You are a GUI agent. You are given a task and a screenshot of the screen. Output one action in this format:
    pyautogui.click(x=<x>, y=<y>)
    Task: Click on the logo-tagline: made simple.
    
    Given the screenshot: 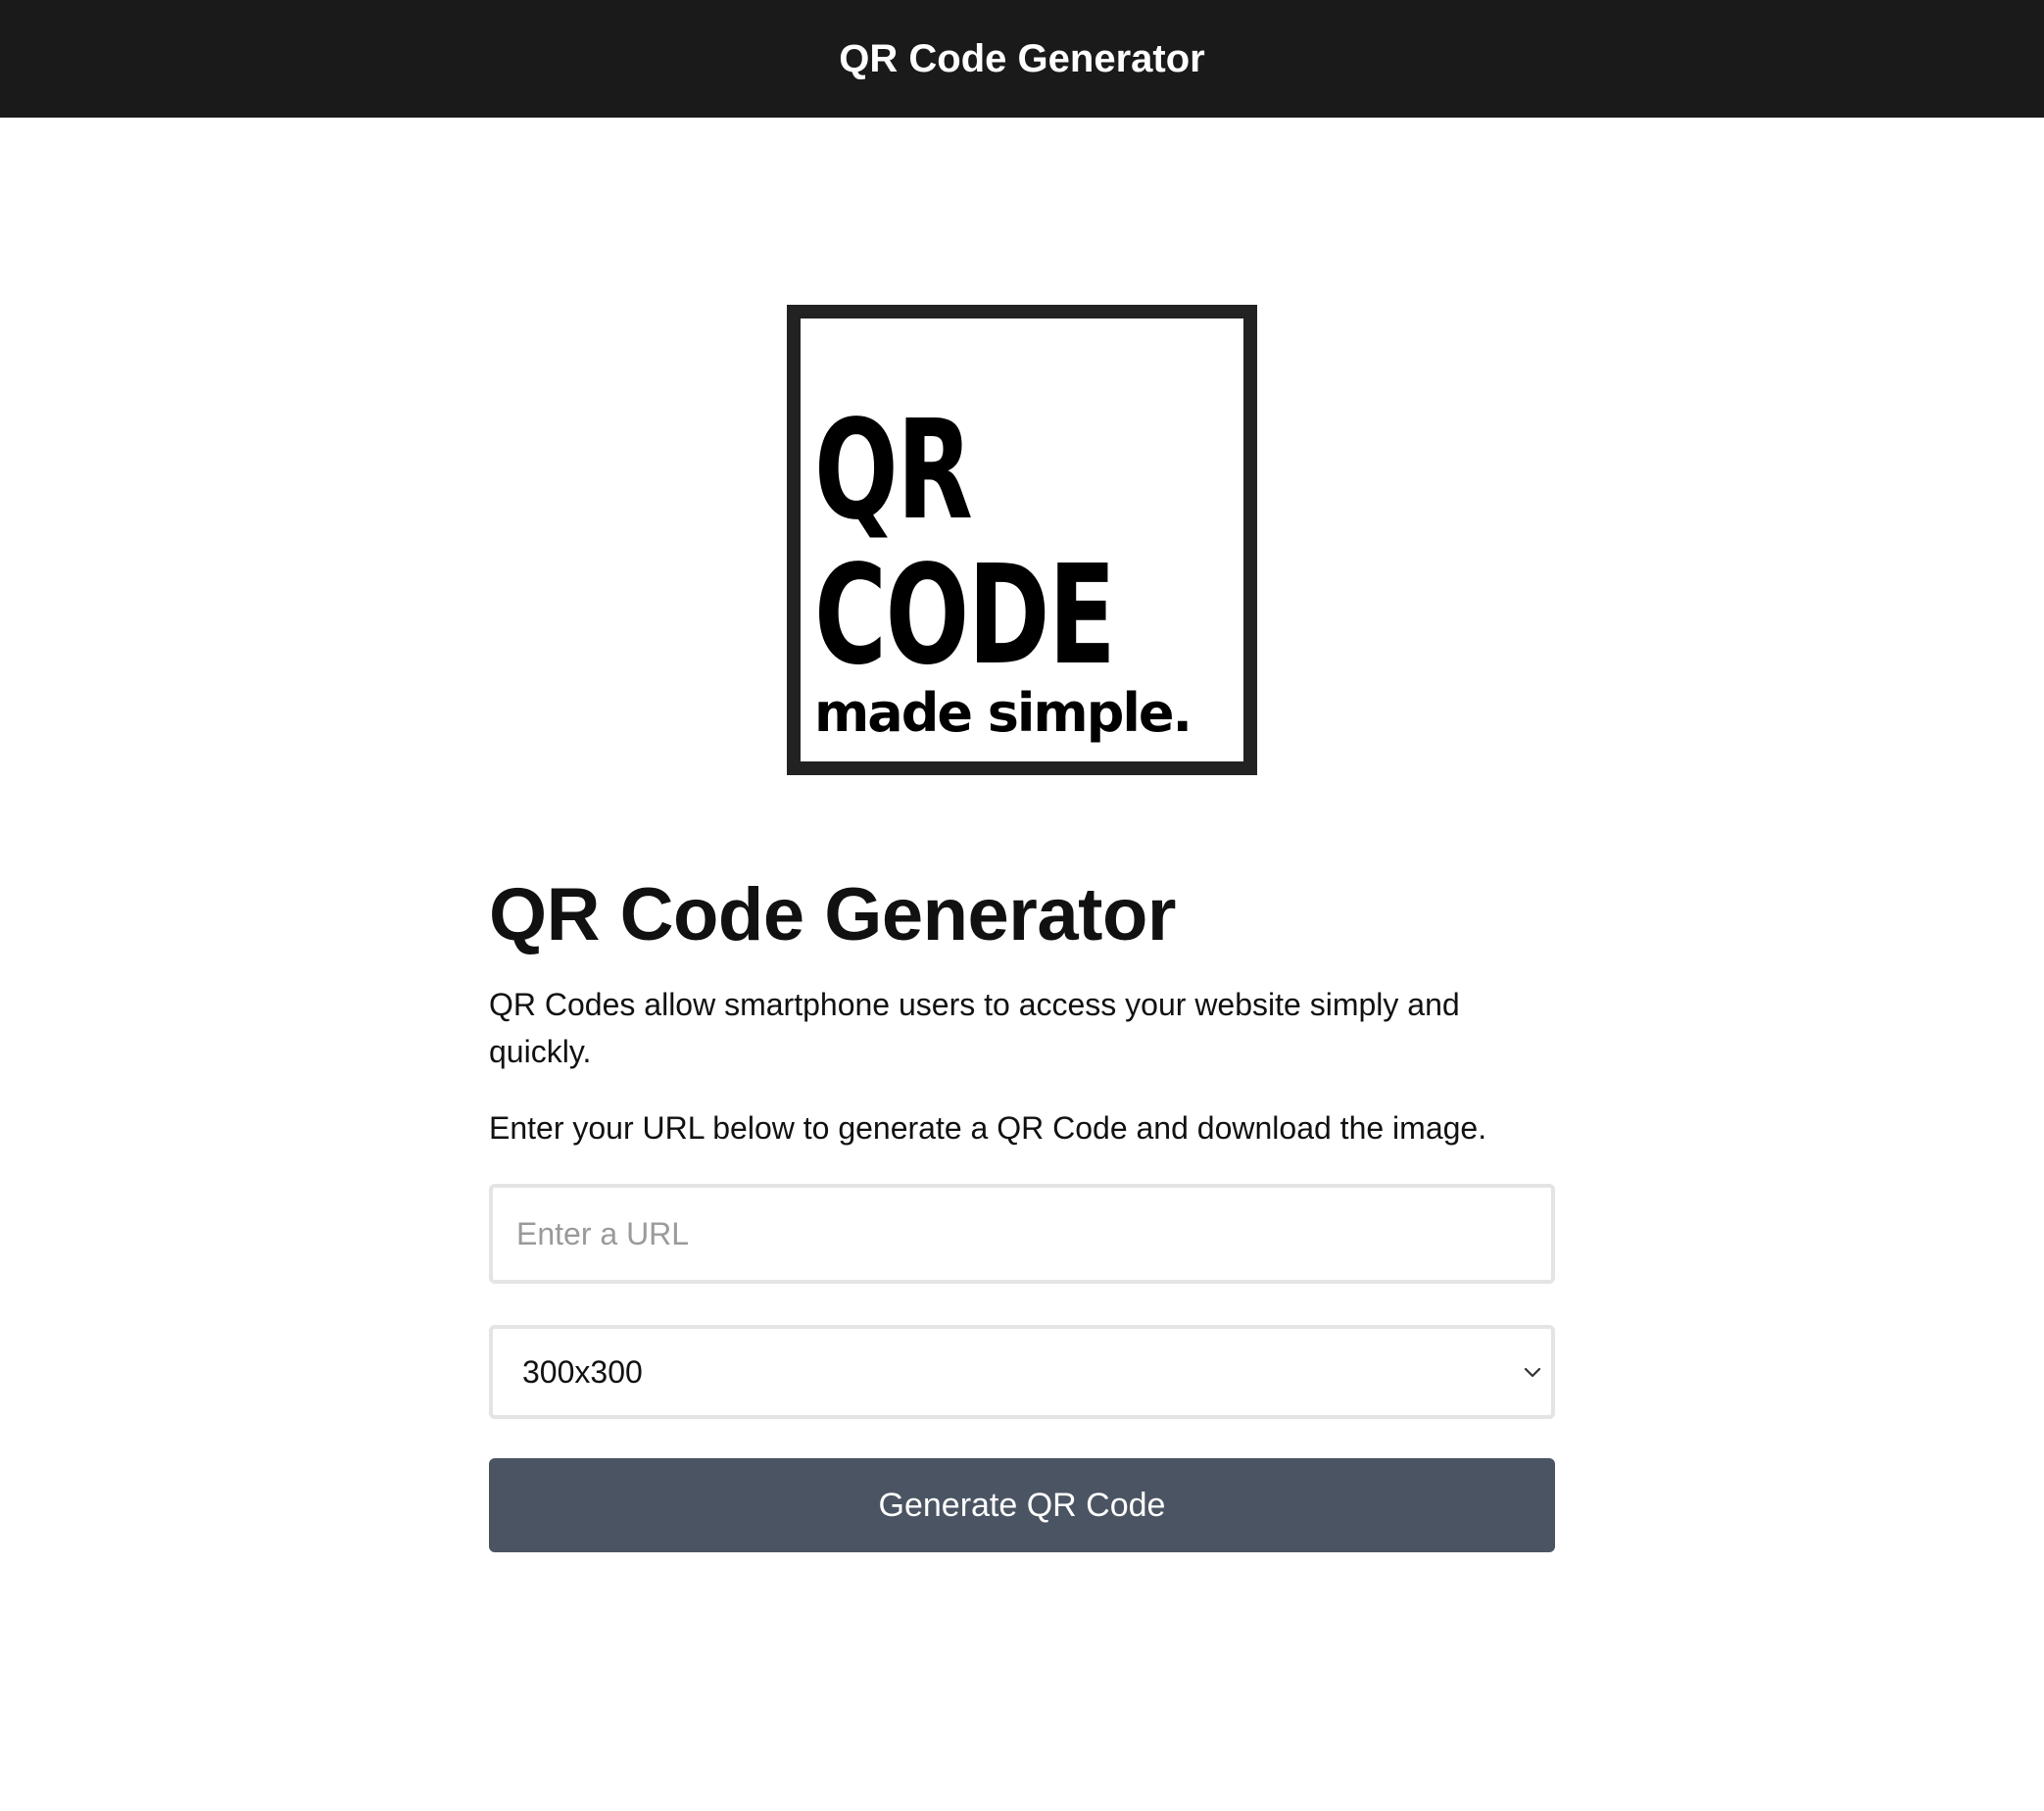 What is the action you would take?
    pyautogui.click(x=1003, y=713)
    